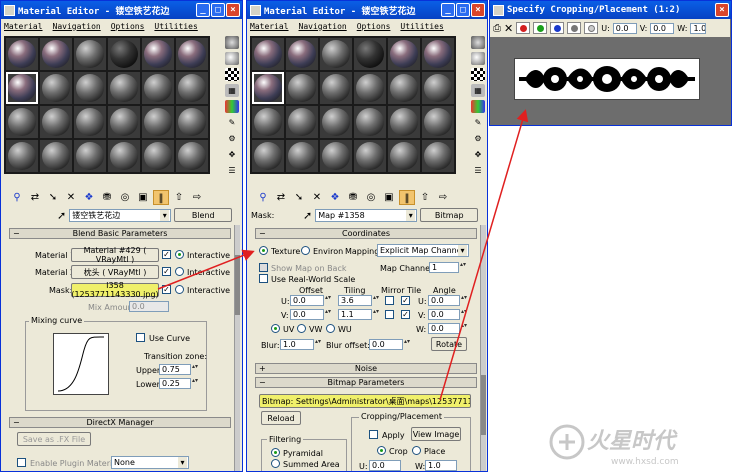  Describe the element at coordinates (464, 300) in the screenshot. I see `u-angle-spinner: ▴▾` at that location.